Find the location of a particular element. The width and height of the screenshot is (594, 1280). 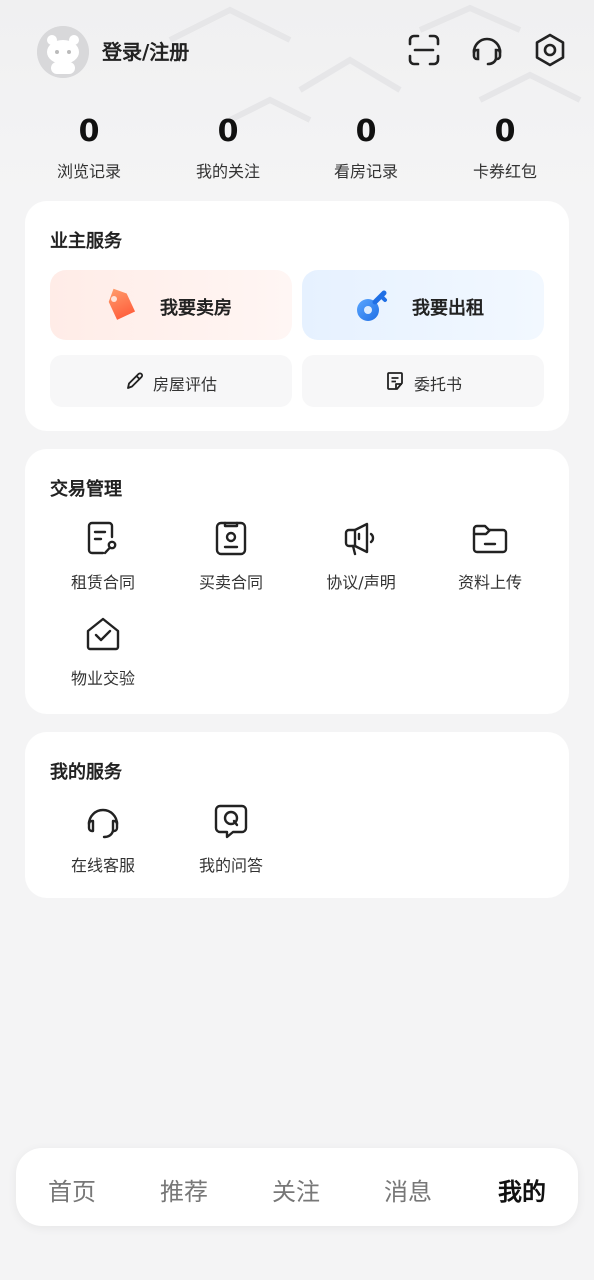

sell-house-button: 我要卖房 is located at coordinates (171, 305).